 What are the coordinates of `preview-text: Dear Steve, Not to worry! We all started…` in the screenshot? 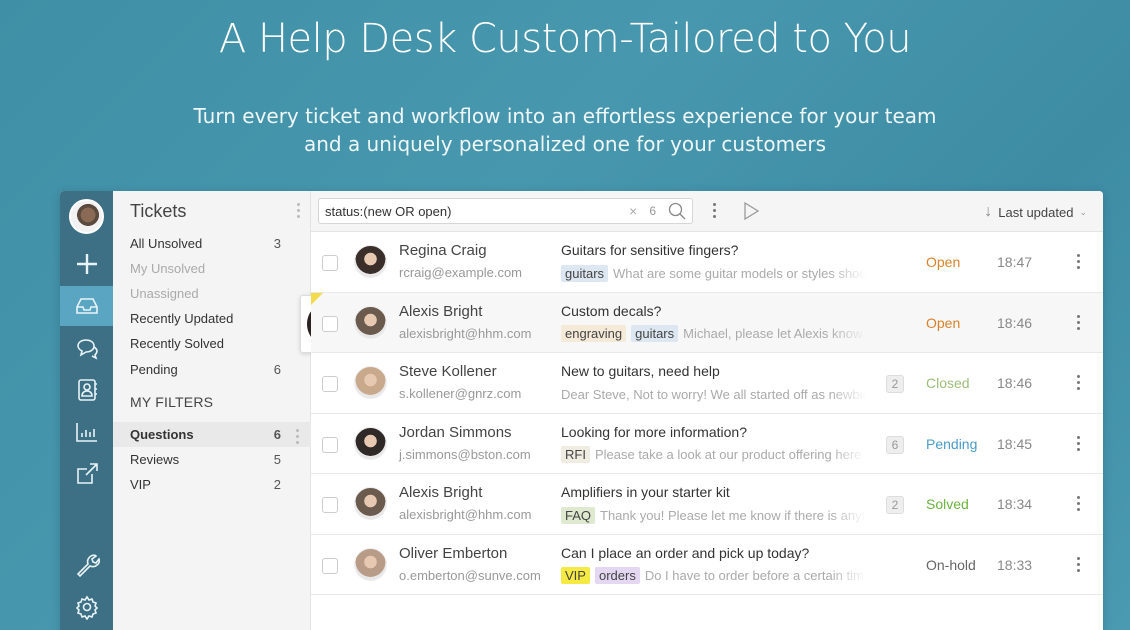 It's located at (713, 394).